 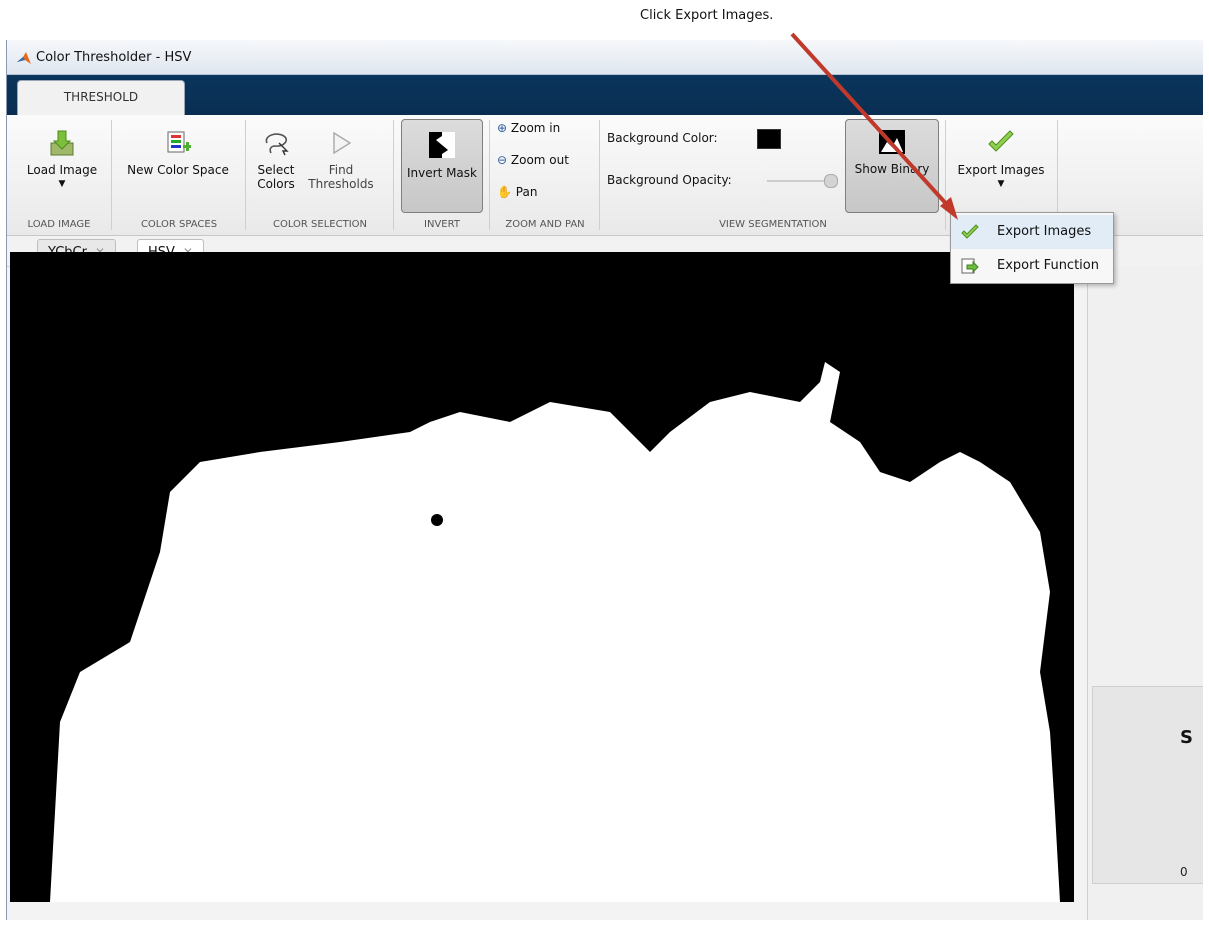 What do you see at coordinates (669, 180) in the screenshot?
I see `background-opacity-label: Background Opacity:` at bounding box center [669, 180].